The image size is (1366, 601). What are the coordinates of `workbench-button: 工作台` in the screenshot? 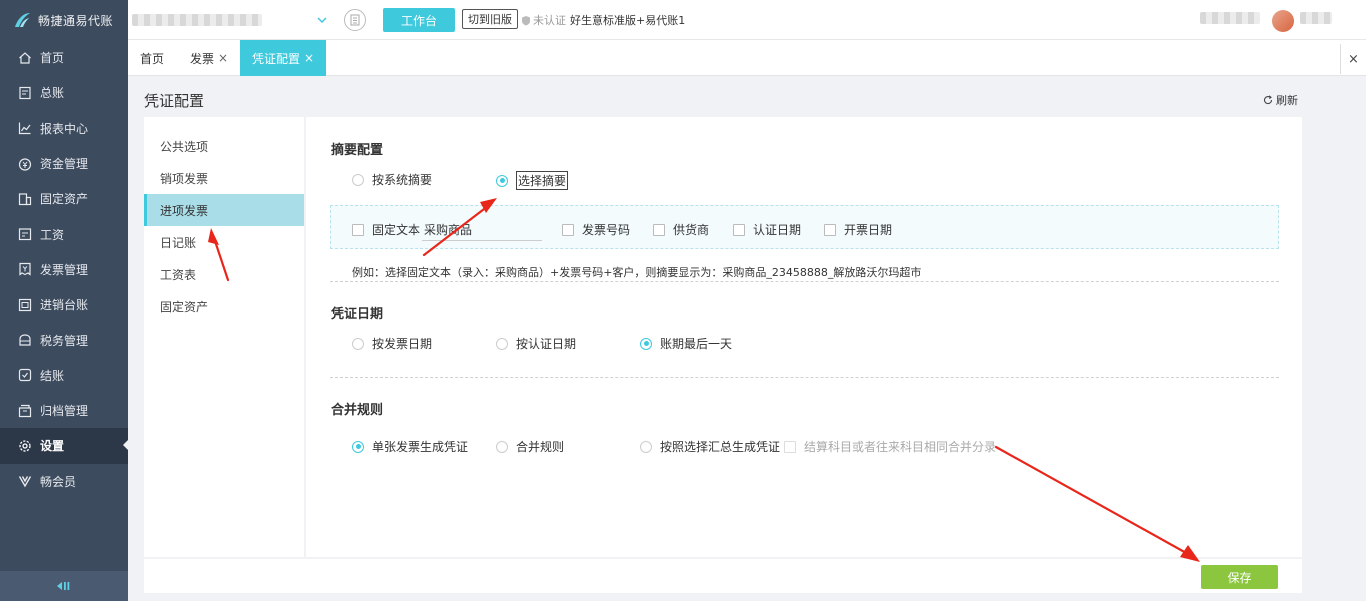 It's located at (419, 20).